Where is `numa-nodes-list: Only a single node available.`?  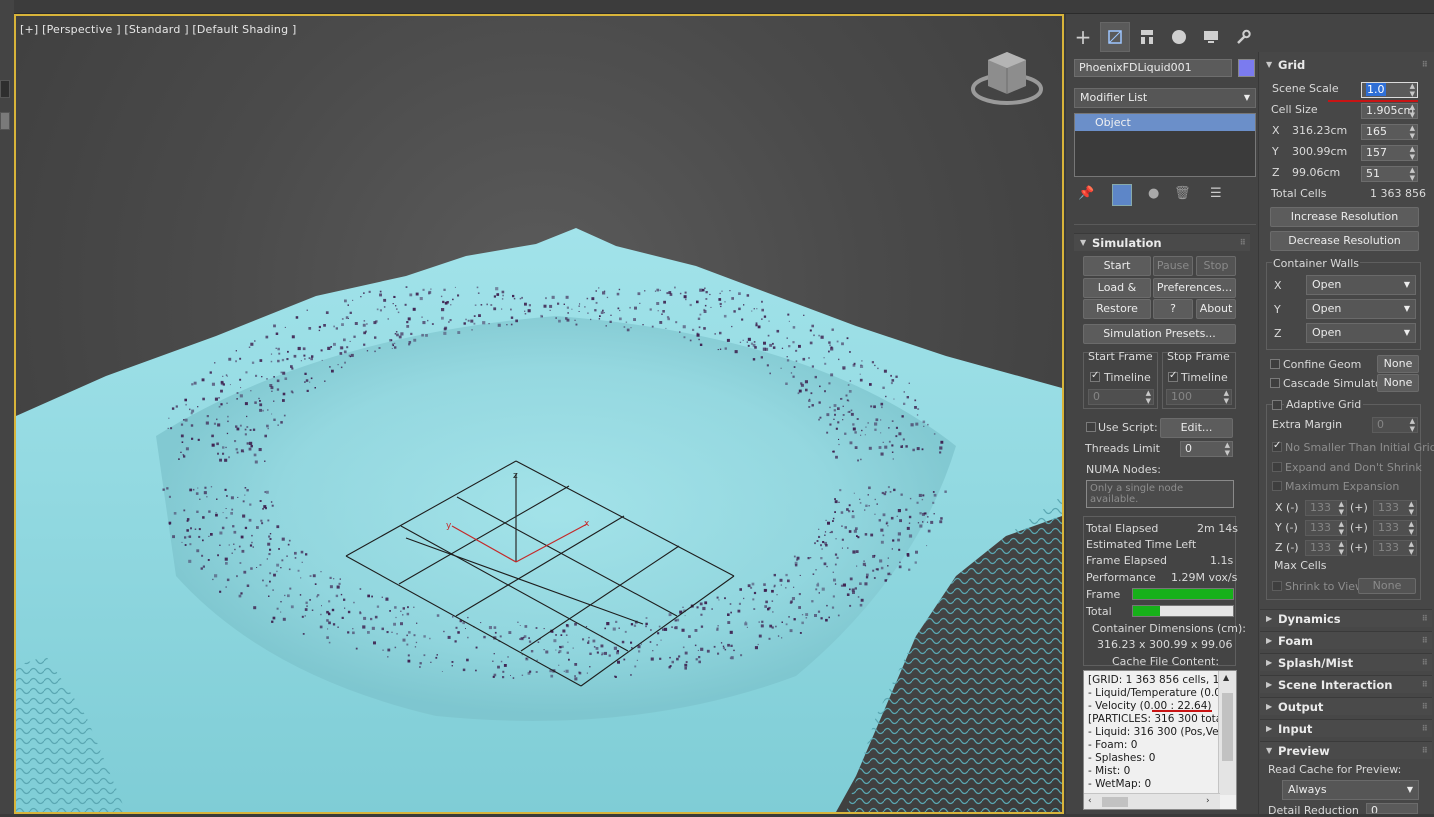
numa-nodes-list: Only a single node available. is located at coordinates (1160, 494).